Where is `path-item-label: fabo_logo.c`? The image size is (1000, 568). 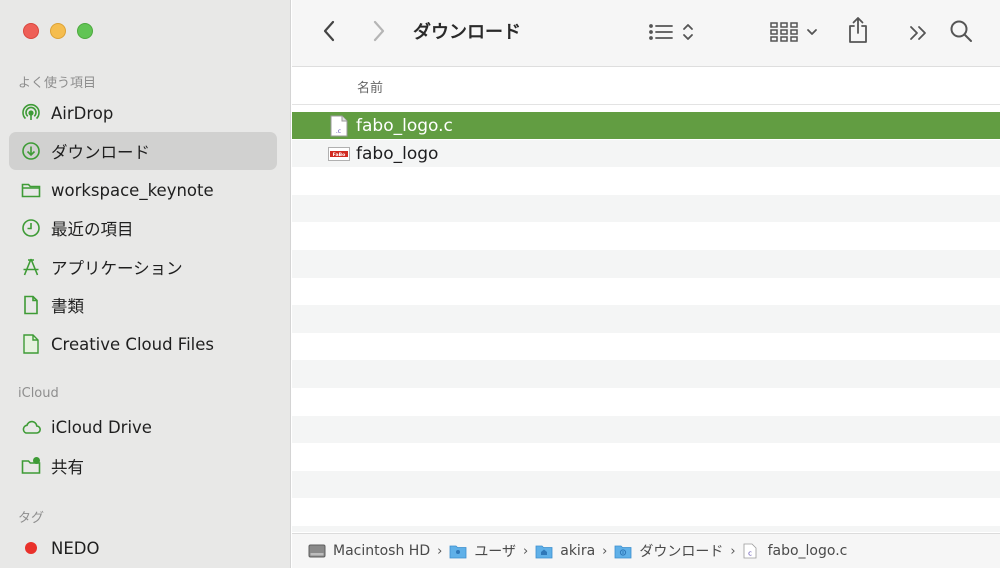
path-item-label: fabo_logo.c is located at coordinates (807, 551).